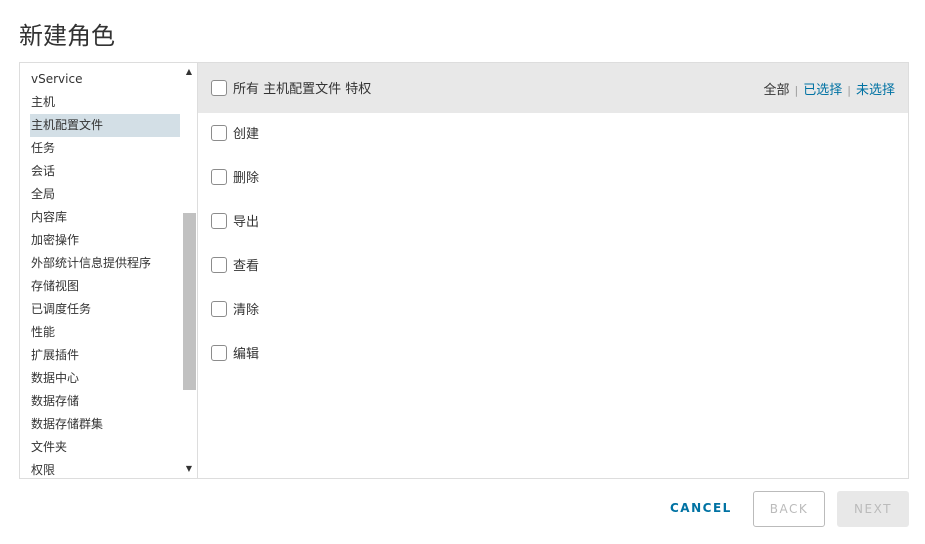  Describe the element at coordinates (189, 469) in the screenshot. I see `scroll-down-icon: ▼` at that location.